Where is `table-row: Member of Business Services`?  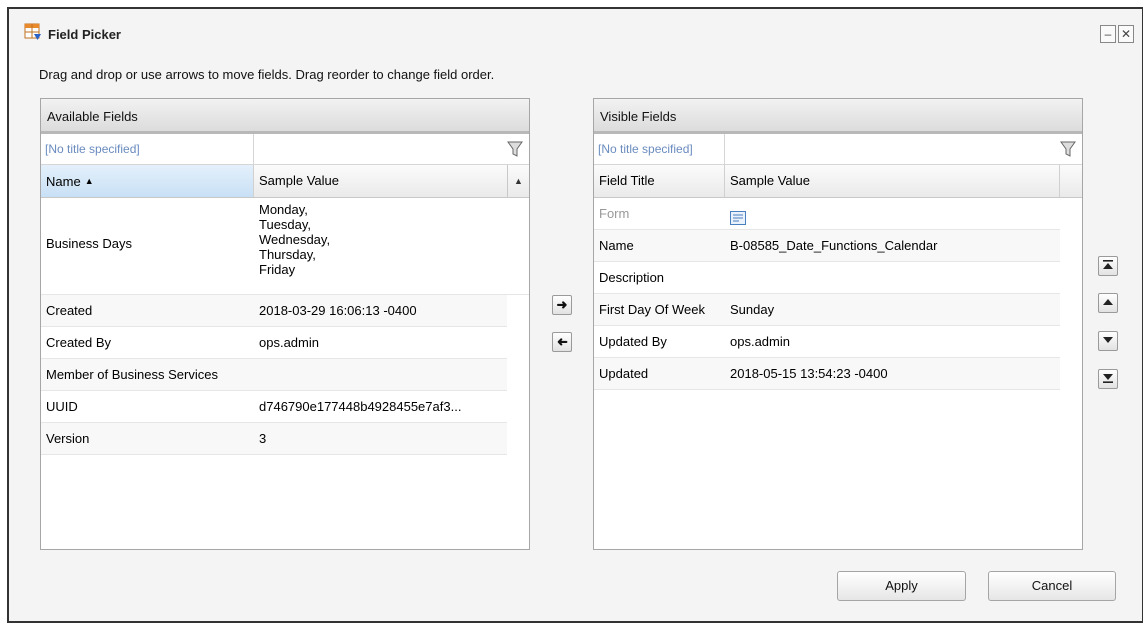
table-row: Member of Business Services is located at coordinates (274, 375).